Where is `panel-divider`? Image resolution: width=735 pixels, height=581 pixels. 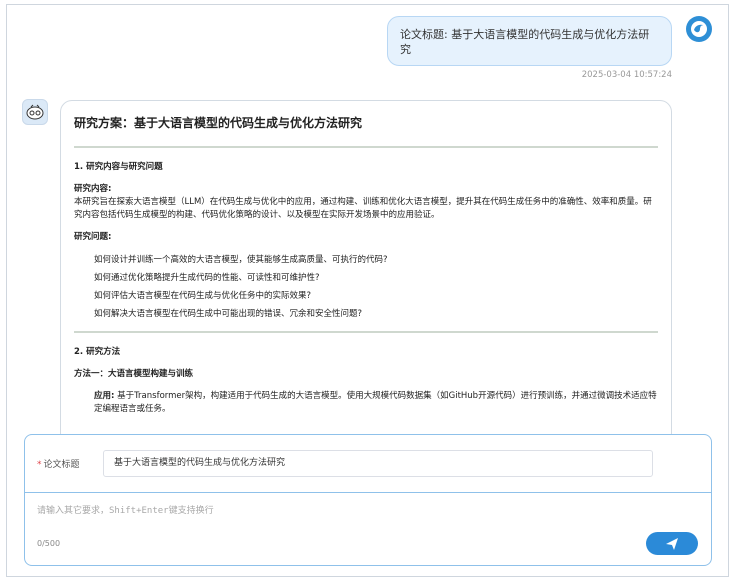
panel-divider is located at coordinates (368, 492).